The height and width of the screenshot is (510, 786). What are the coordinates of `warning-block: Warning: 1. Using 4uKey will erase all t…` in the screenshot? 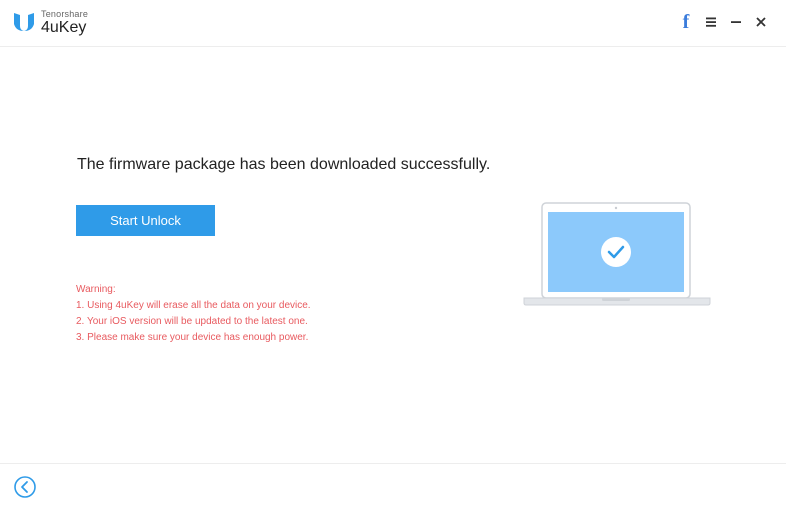 It's located at (193, 314).